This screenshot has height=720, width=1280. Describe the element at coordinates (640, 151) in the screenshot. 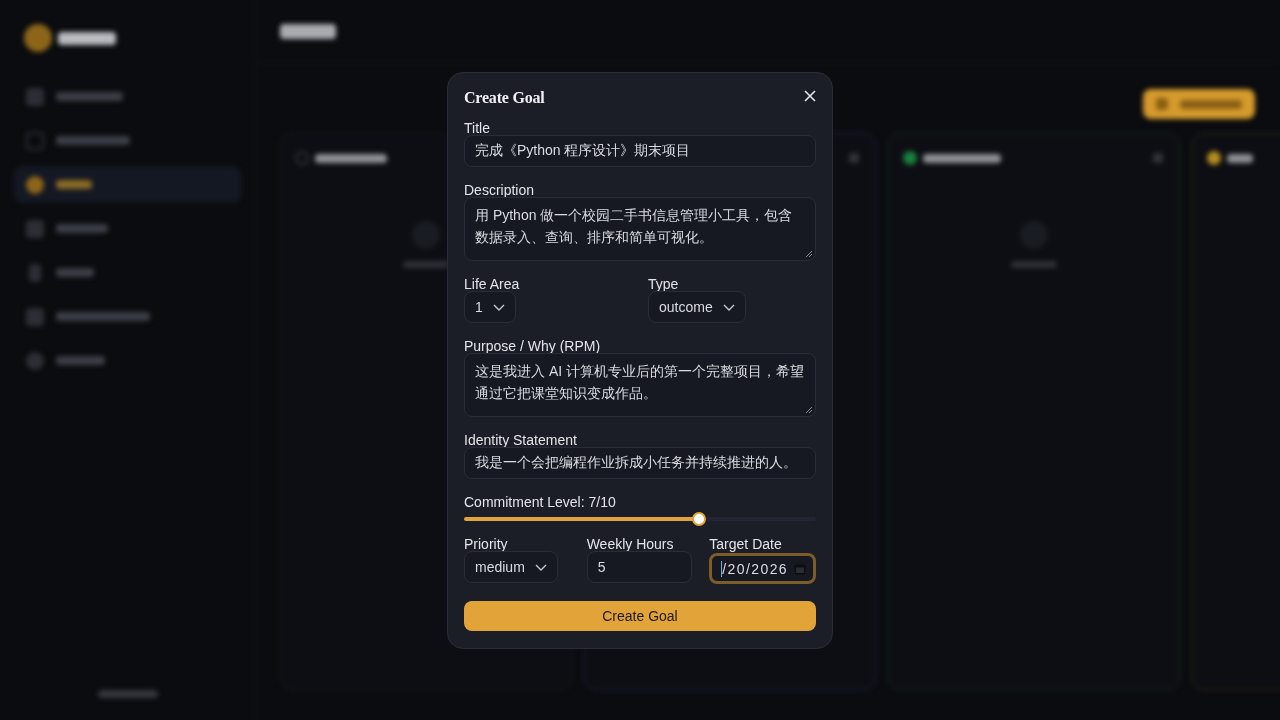

I see `text-input: 完成《Python 程序设计》期末项目` at that location.